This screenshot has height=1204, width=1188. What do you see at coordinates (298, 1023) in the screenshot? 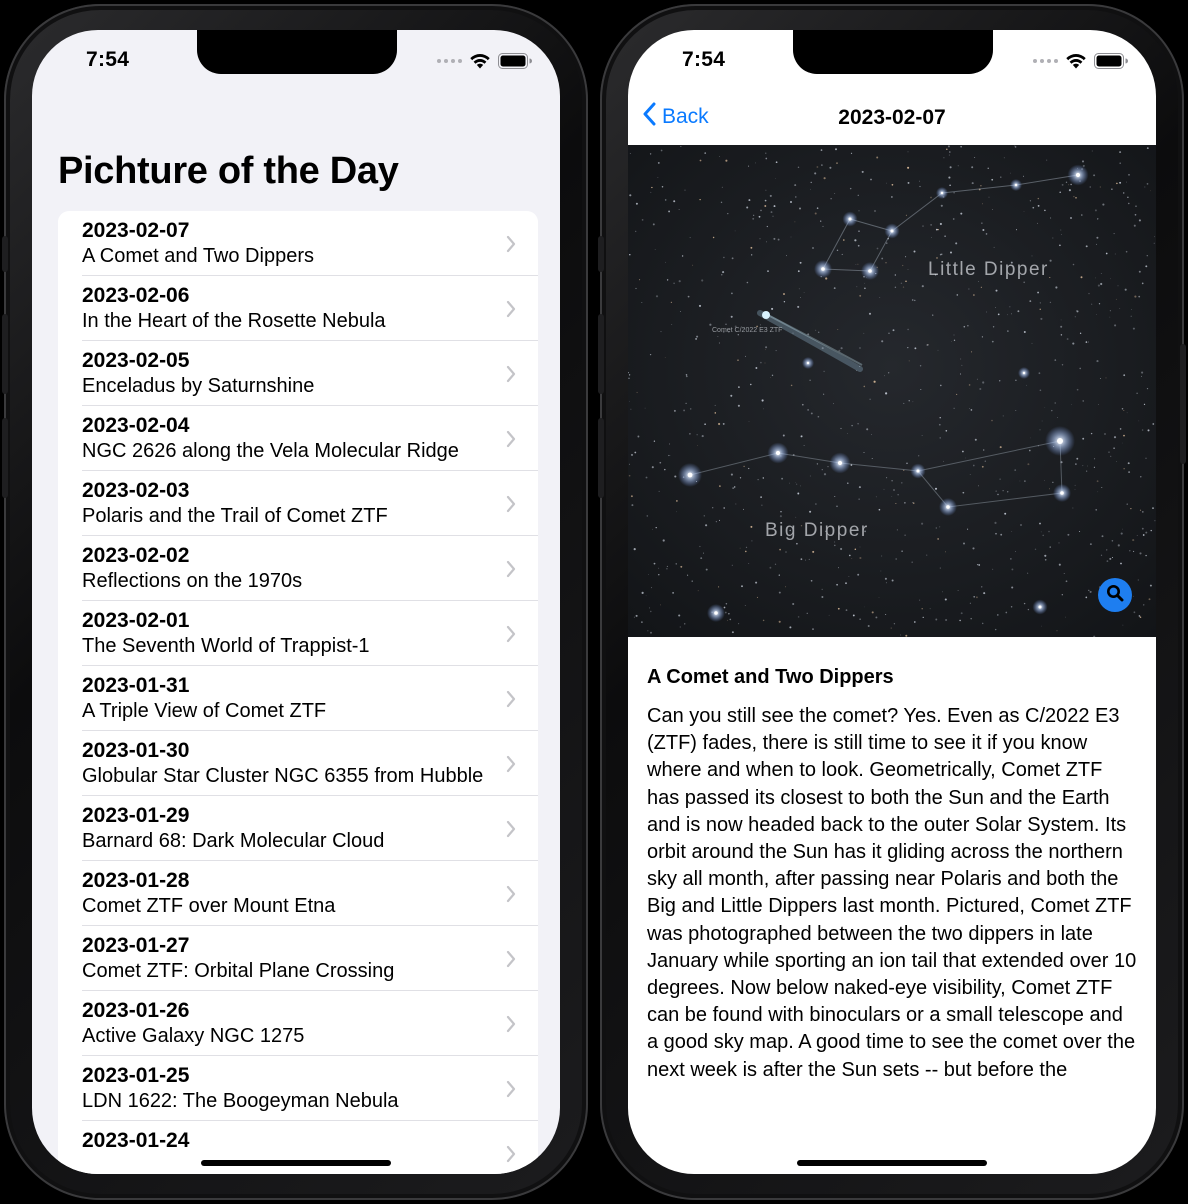
I see `list-row: 2023-01-26 Active Galaxy NGC 1275` at bounding box center [298, 1023].